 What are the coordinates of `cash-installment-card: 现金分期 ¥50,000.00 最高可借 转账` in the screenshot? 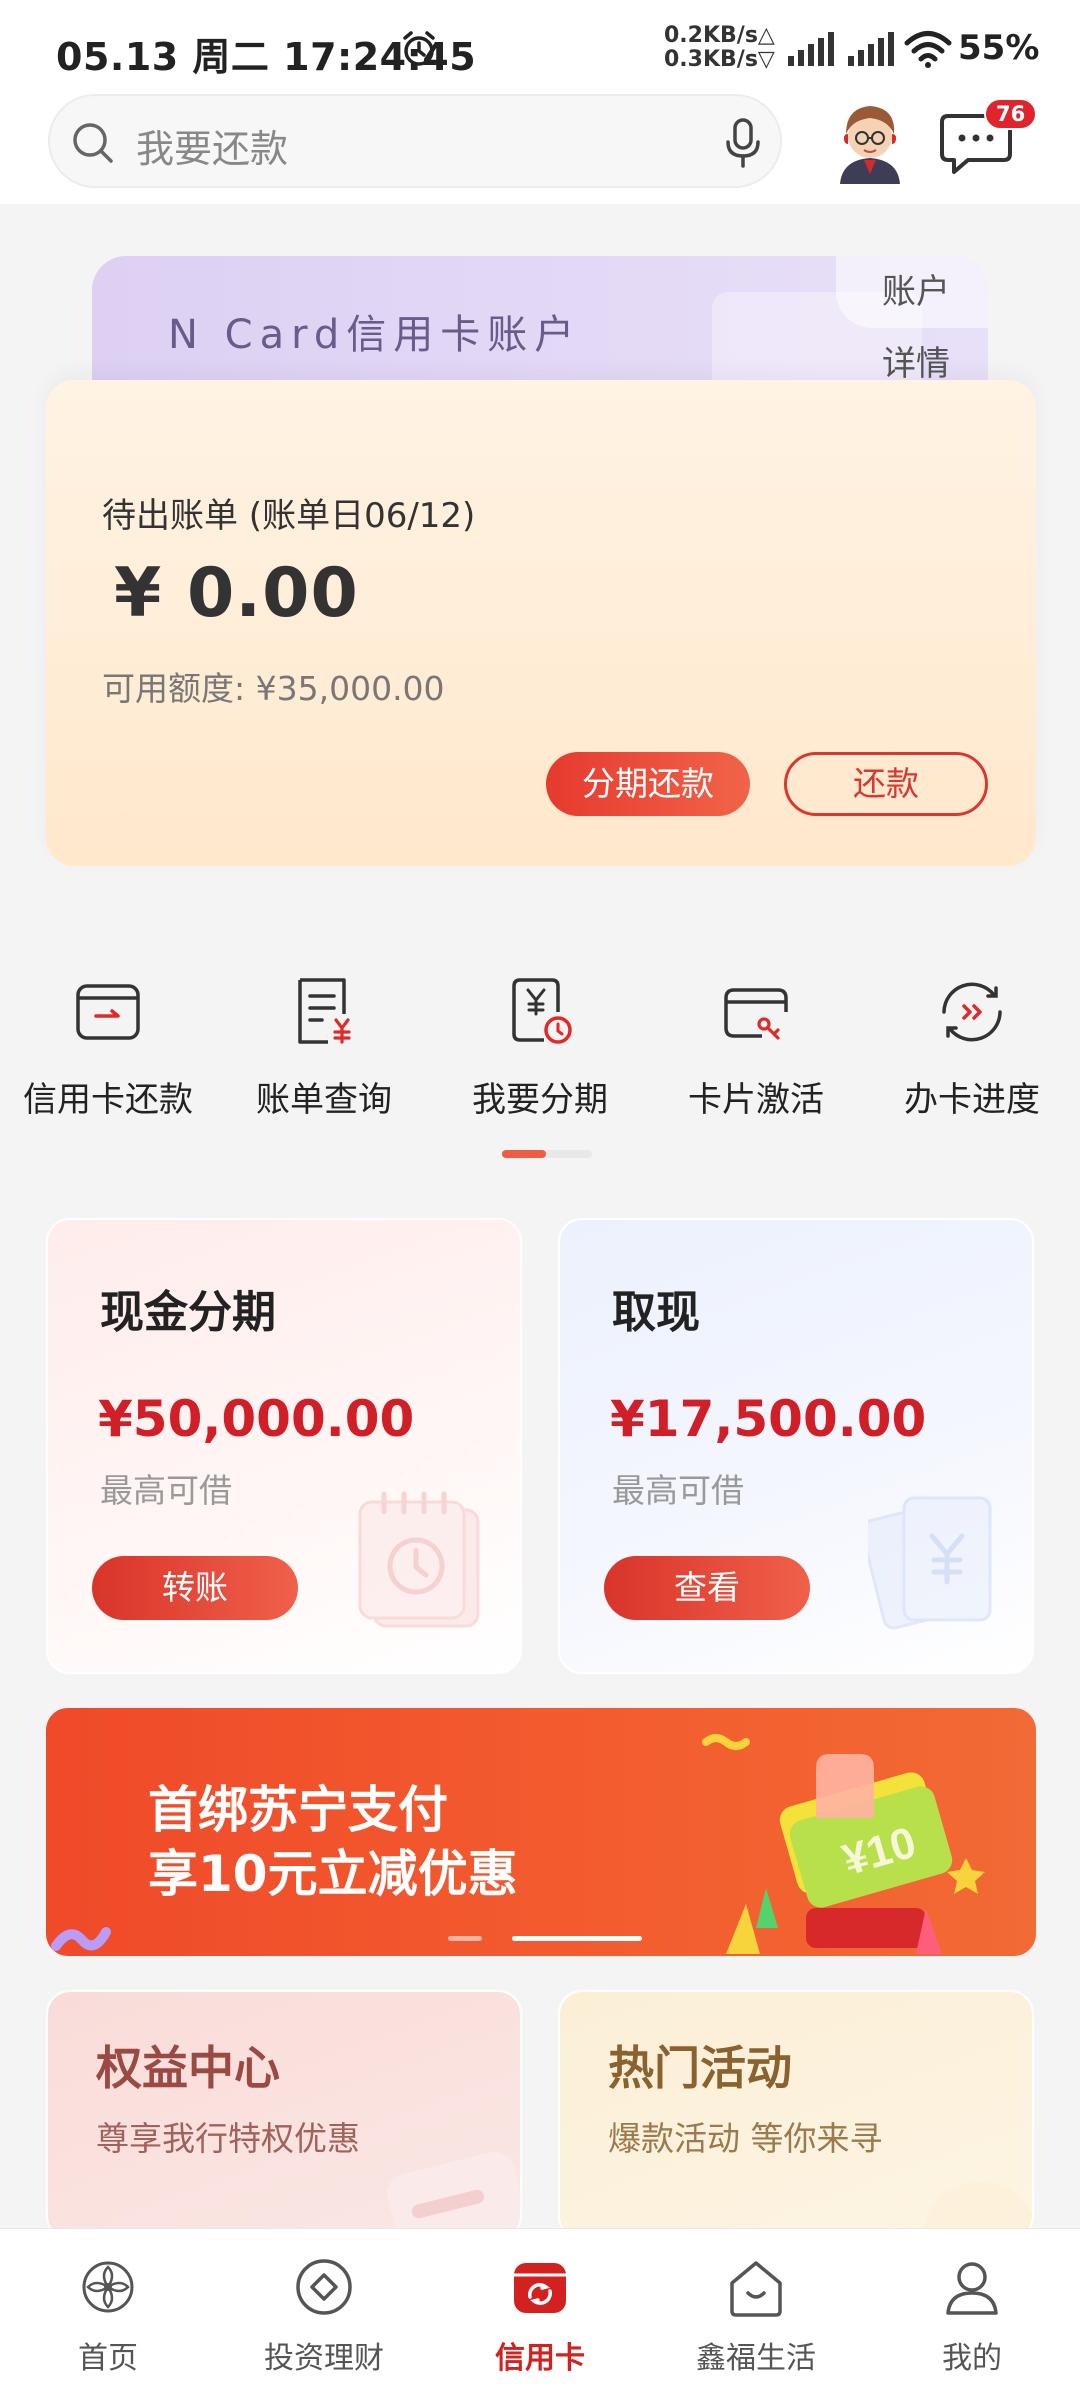 It's located at (284, 1446).